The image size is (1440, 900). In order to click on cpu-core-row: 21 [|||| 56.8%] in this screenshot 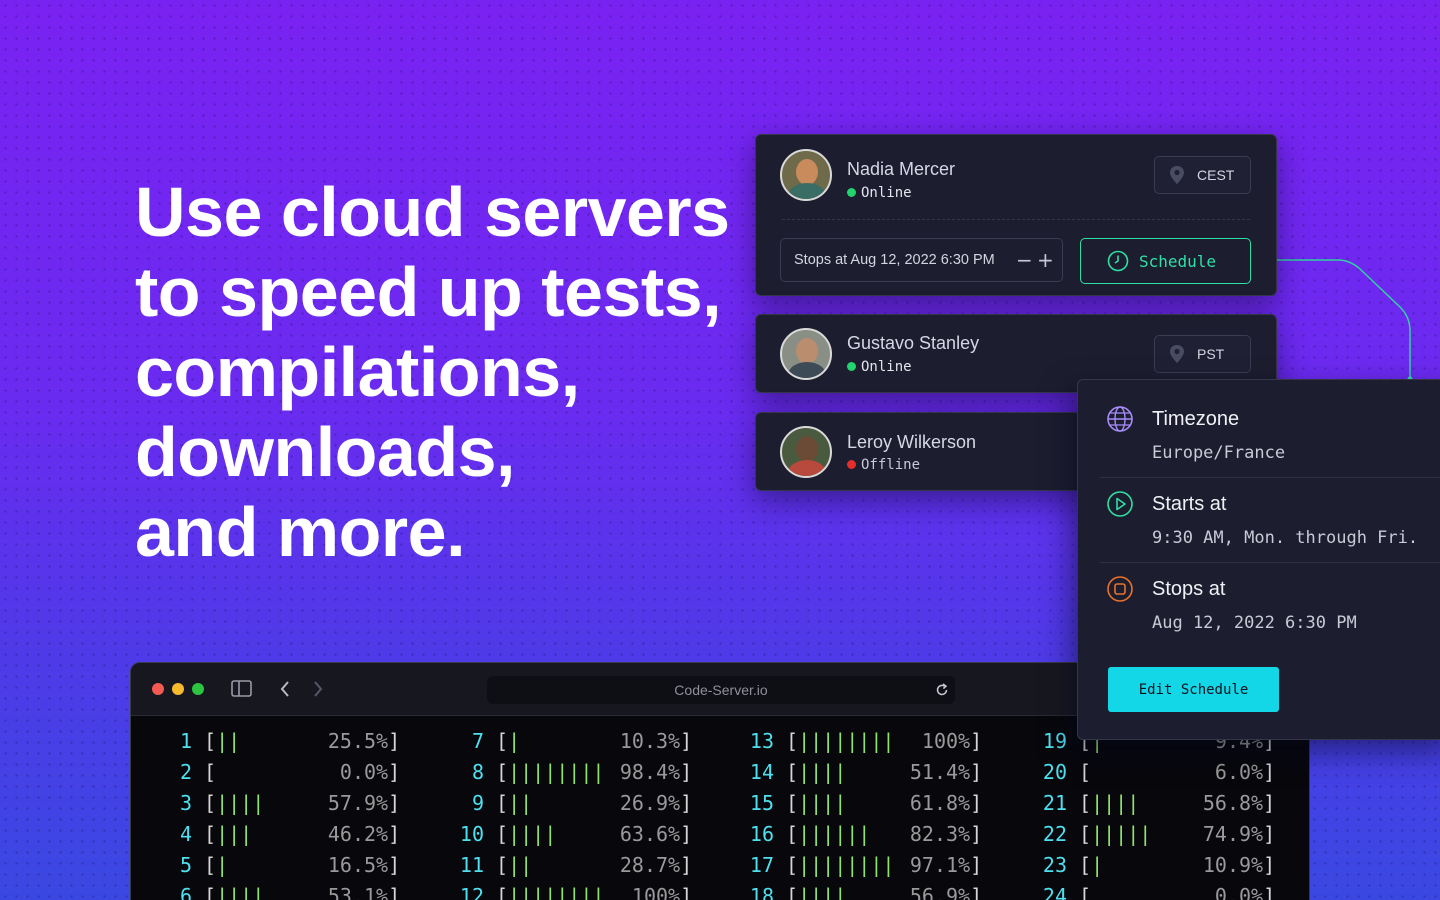, I will do `click(1158, 803)`.